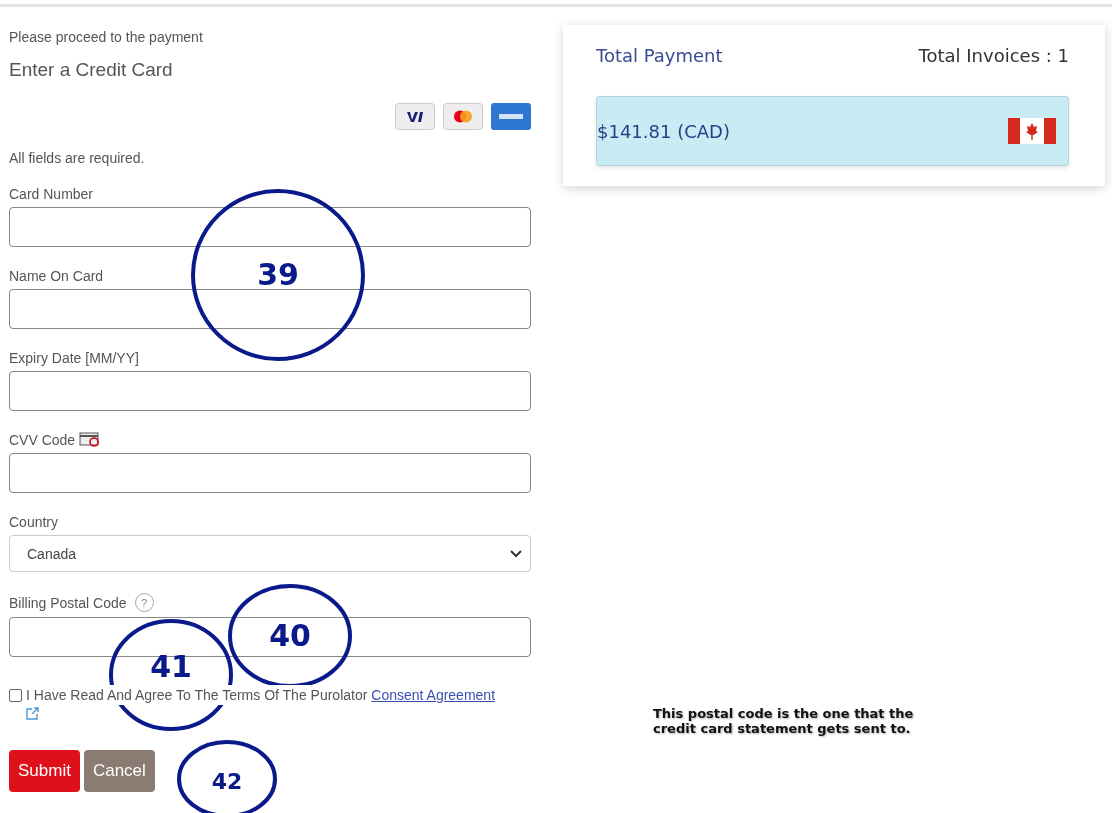 This screenshot has width=1112, height=813. Describe the element at coordinates (290, 636) in the screenshot. I see `annotation-marker: 40` at that location.